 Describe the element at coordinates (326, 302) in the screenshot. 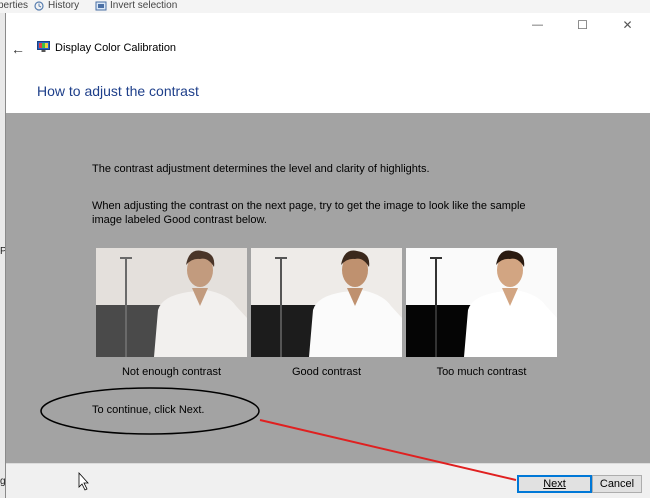

I see `sample-image-good-contrast` at that location.